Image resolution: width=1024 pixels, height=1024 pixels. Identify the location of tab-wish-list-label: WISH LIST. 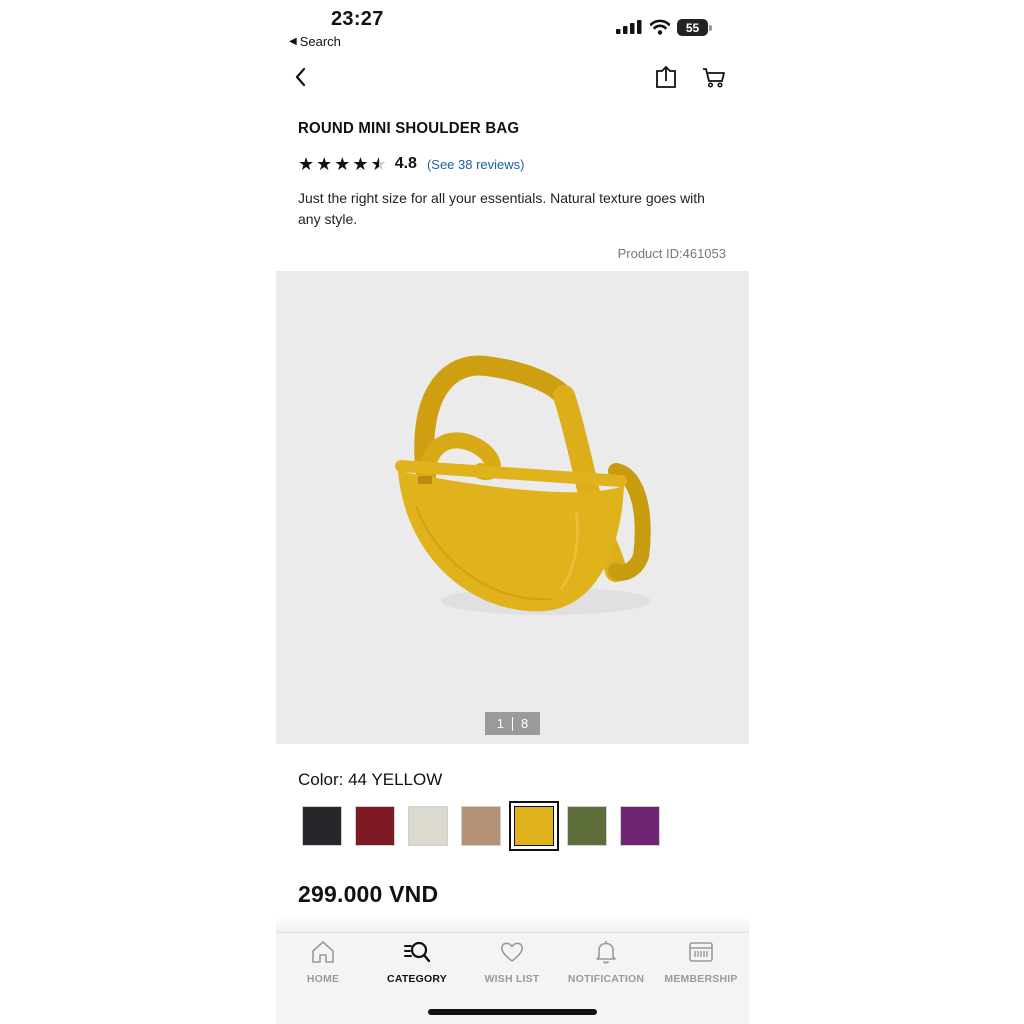
(512, 979).